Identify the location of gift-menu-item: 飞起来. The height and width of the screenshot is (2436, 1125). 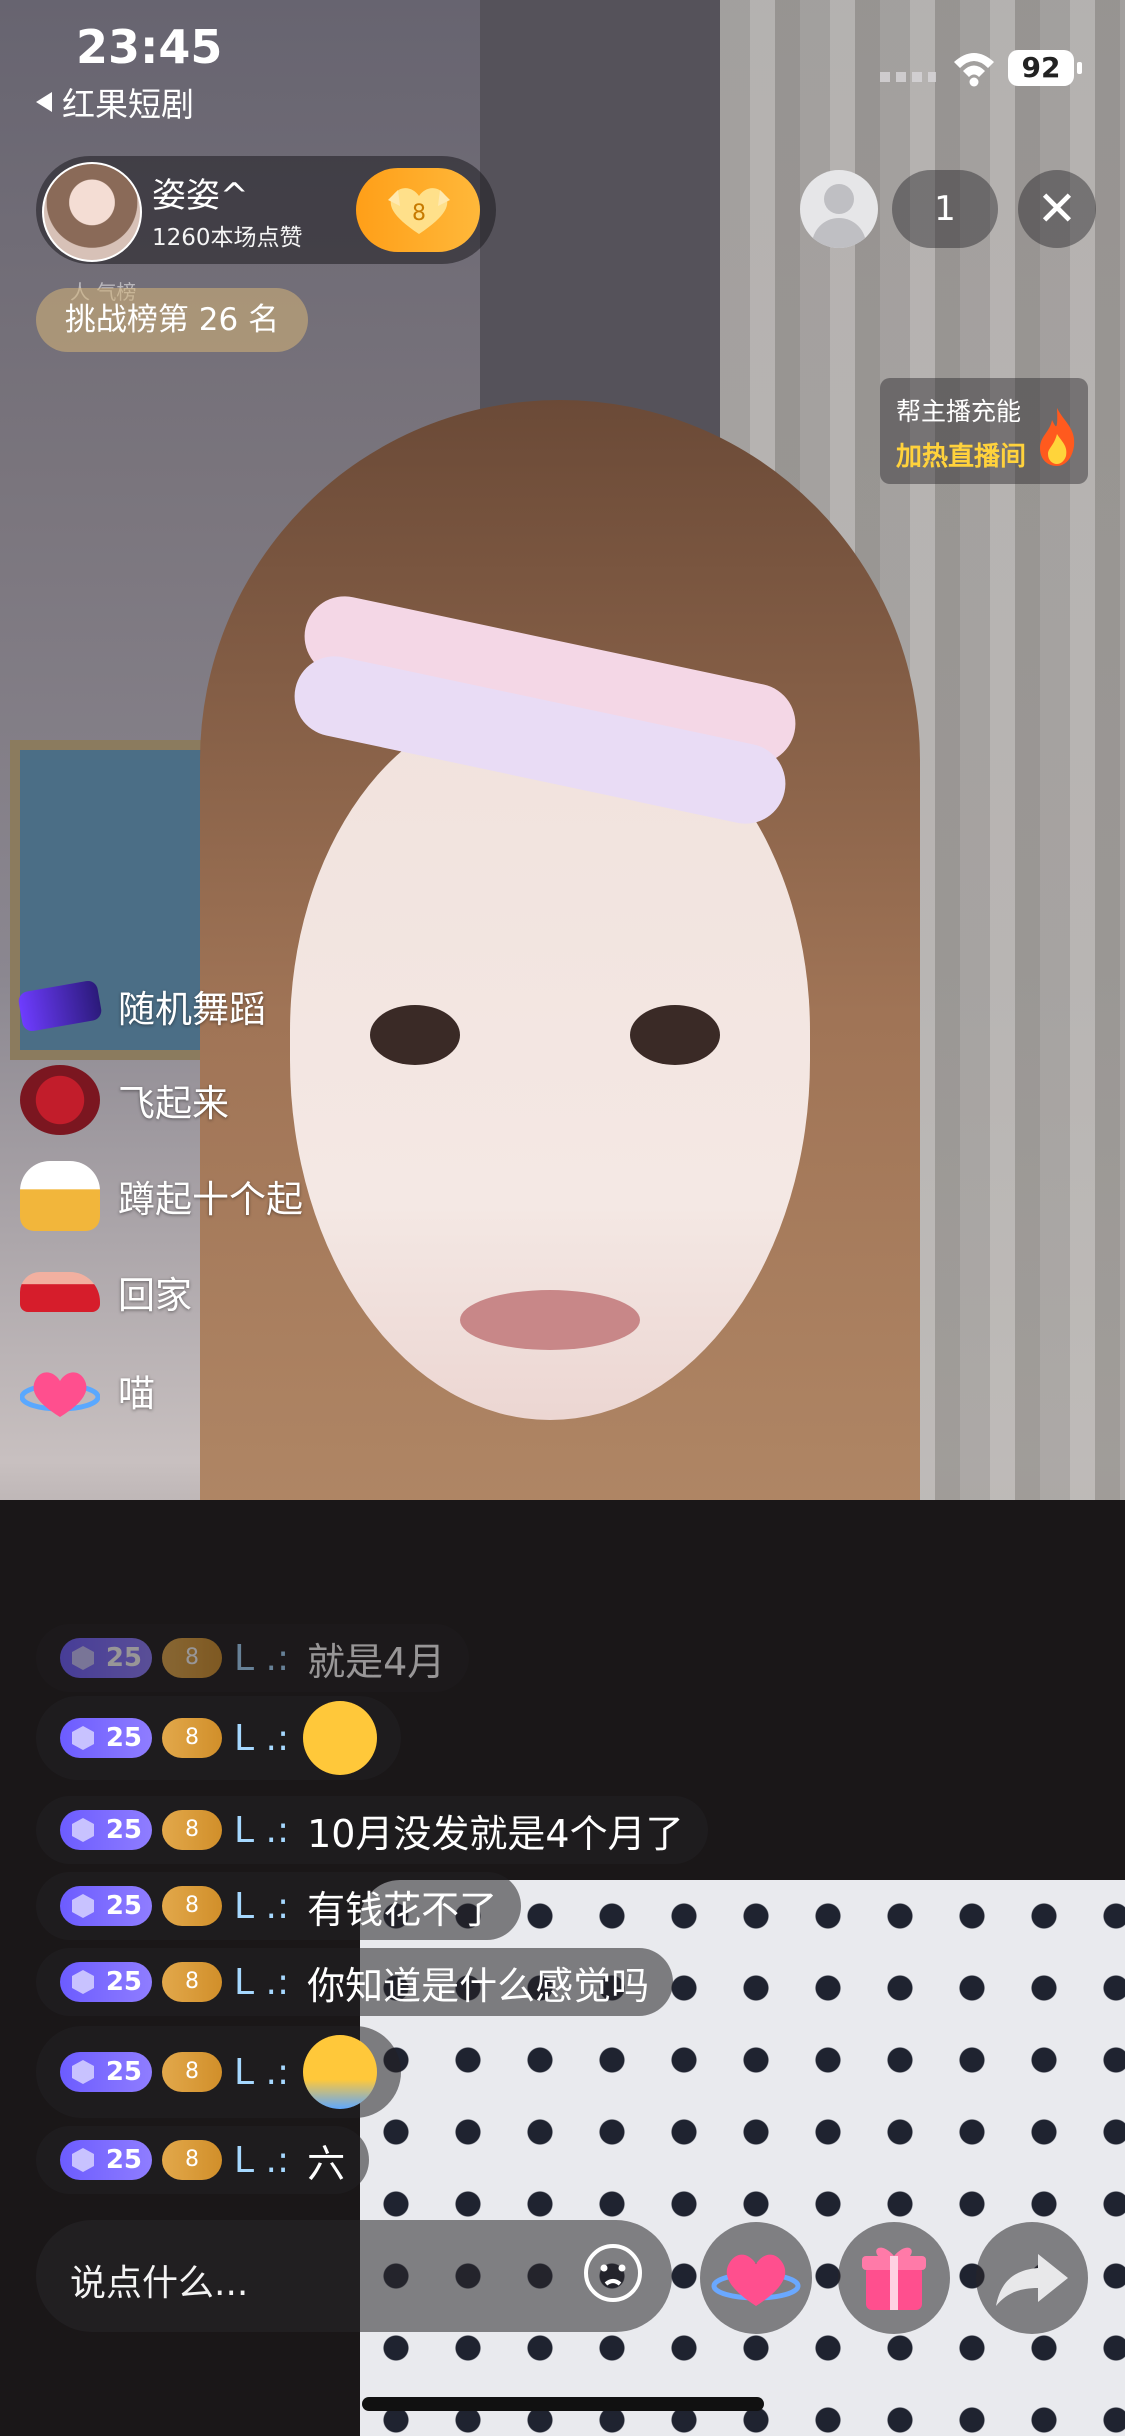
(124, 1100).